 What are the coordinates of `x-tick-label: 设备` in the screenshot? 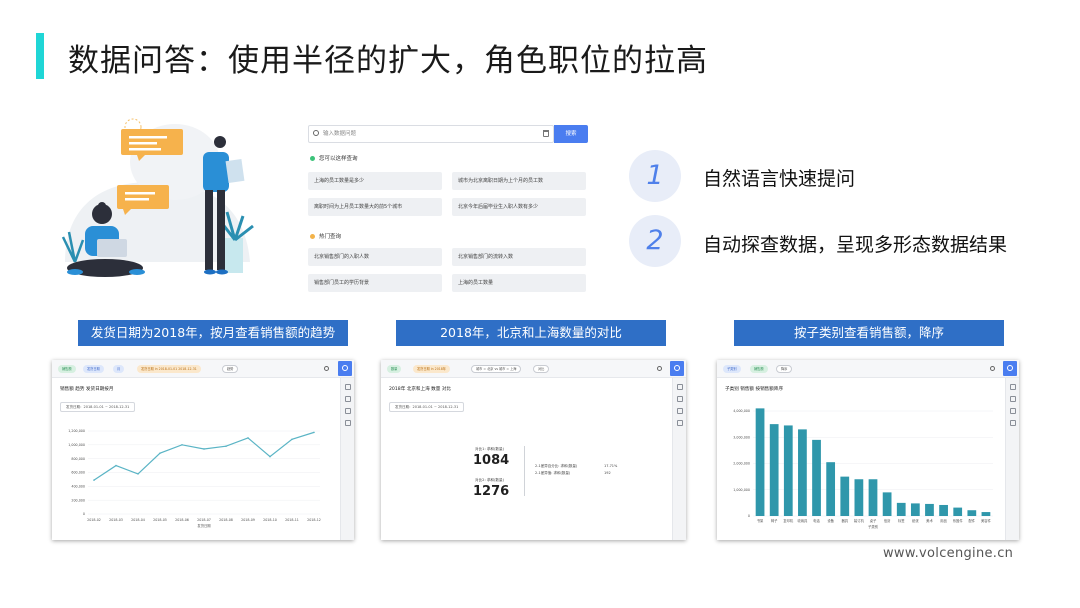 It's located at (830, 520).